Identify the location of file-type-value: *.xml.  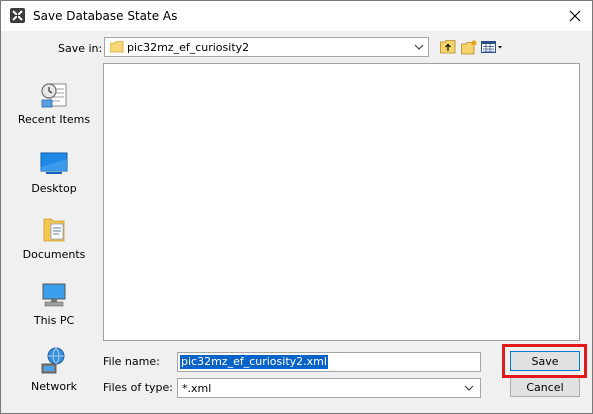
(197, 388).